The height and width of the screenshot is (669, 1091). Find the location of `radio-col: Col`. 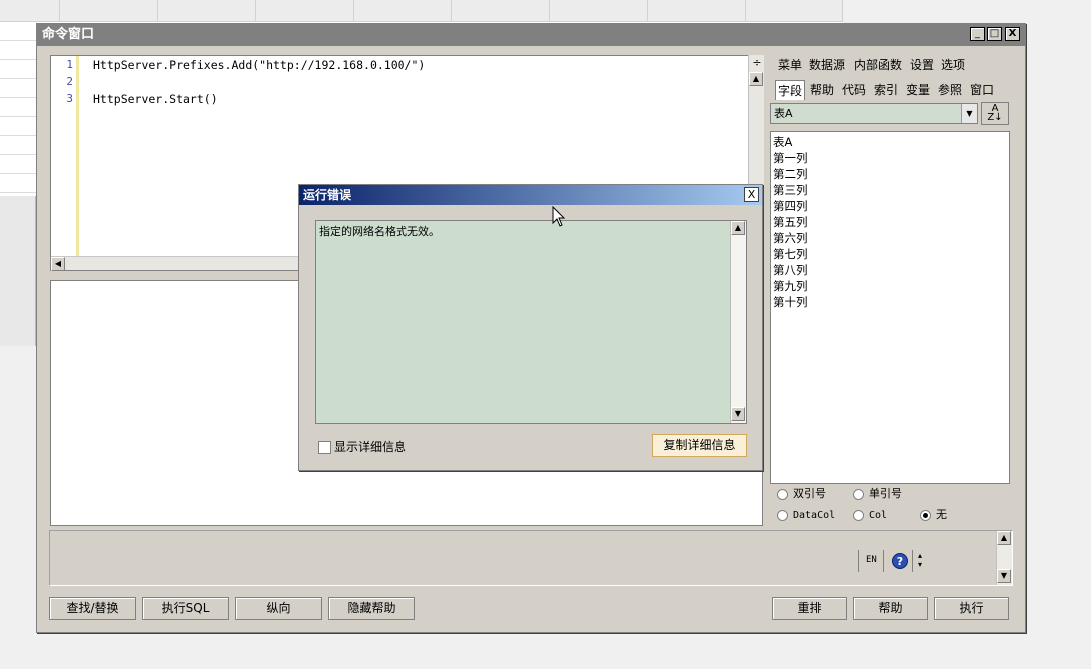

radio-col: Col is located at coordinates (870, 515).